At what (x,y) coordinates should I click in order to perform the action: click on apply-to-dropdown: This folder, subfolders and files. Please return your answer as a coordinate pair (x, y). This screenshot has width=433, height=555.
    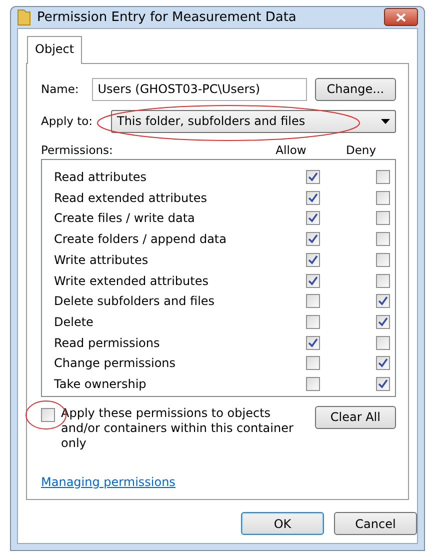
    Looking at the image, I should click on (253, 121).